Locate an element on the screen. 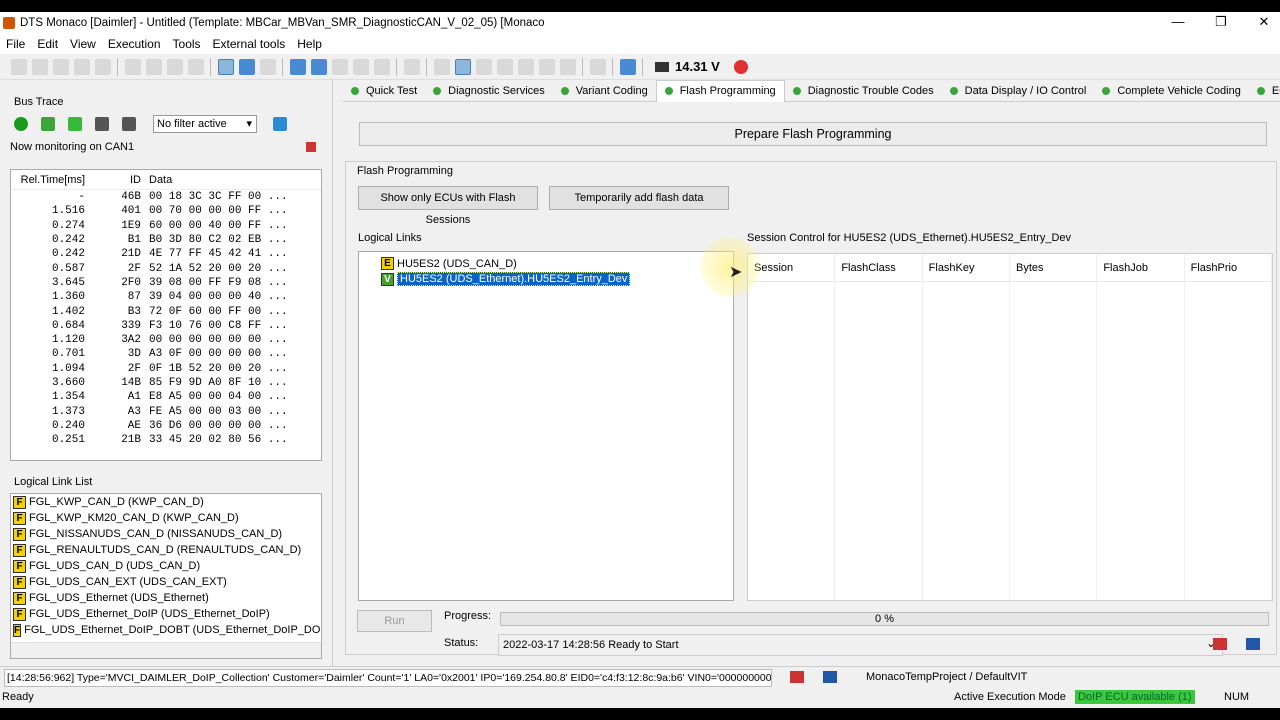 This screenshot has height=720, width=1280. power-icon is located at coordinates (21, 124).